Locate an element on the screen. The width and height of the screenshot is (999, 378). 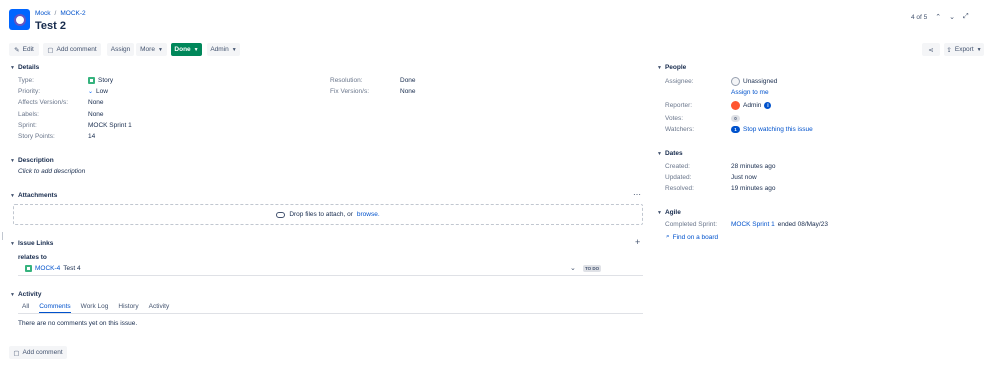
sprint-link: MOCK Sprint 1 is located at coordinates (753, 224).